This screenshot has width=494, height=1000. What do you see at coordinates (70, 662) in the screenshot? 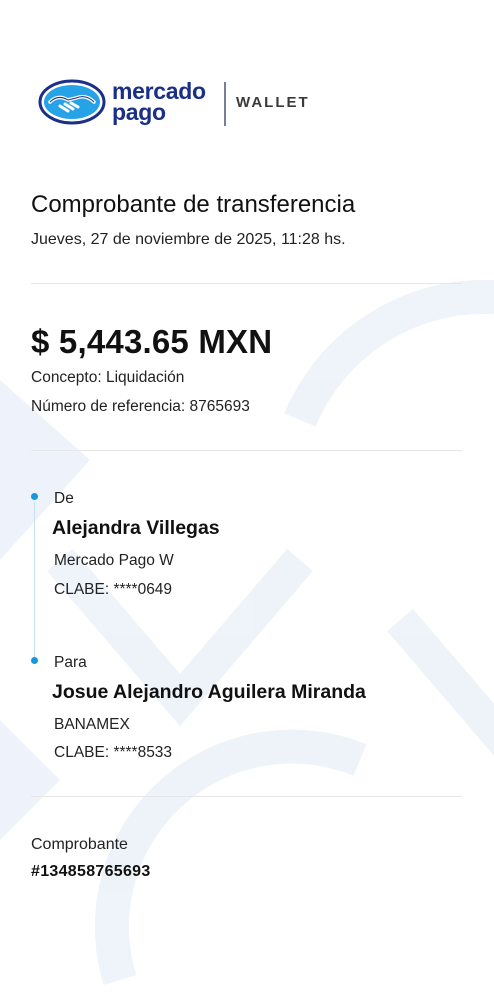
I see `recipient-label: Para` at bounding box center [70, 662].